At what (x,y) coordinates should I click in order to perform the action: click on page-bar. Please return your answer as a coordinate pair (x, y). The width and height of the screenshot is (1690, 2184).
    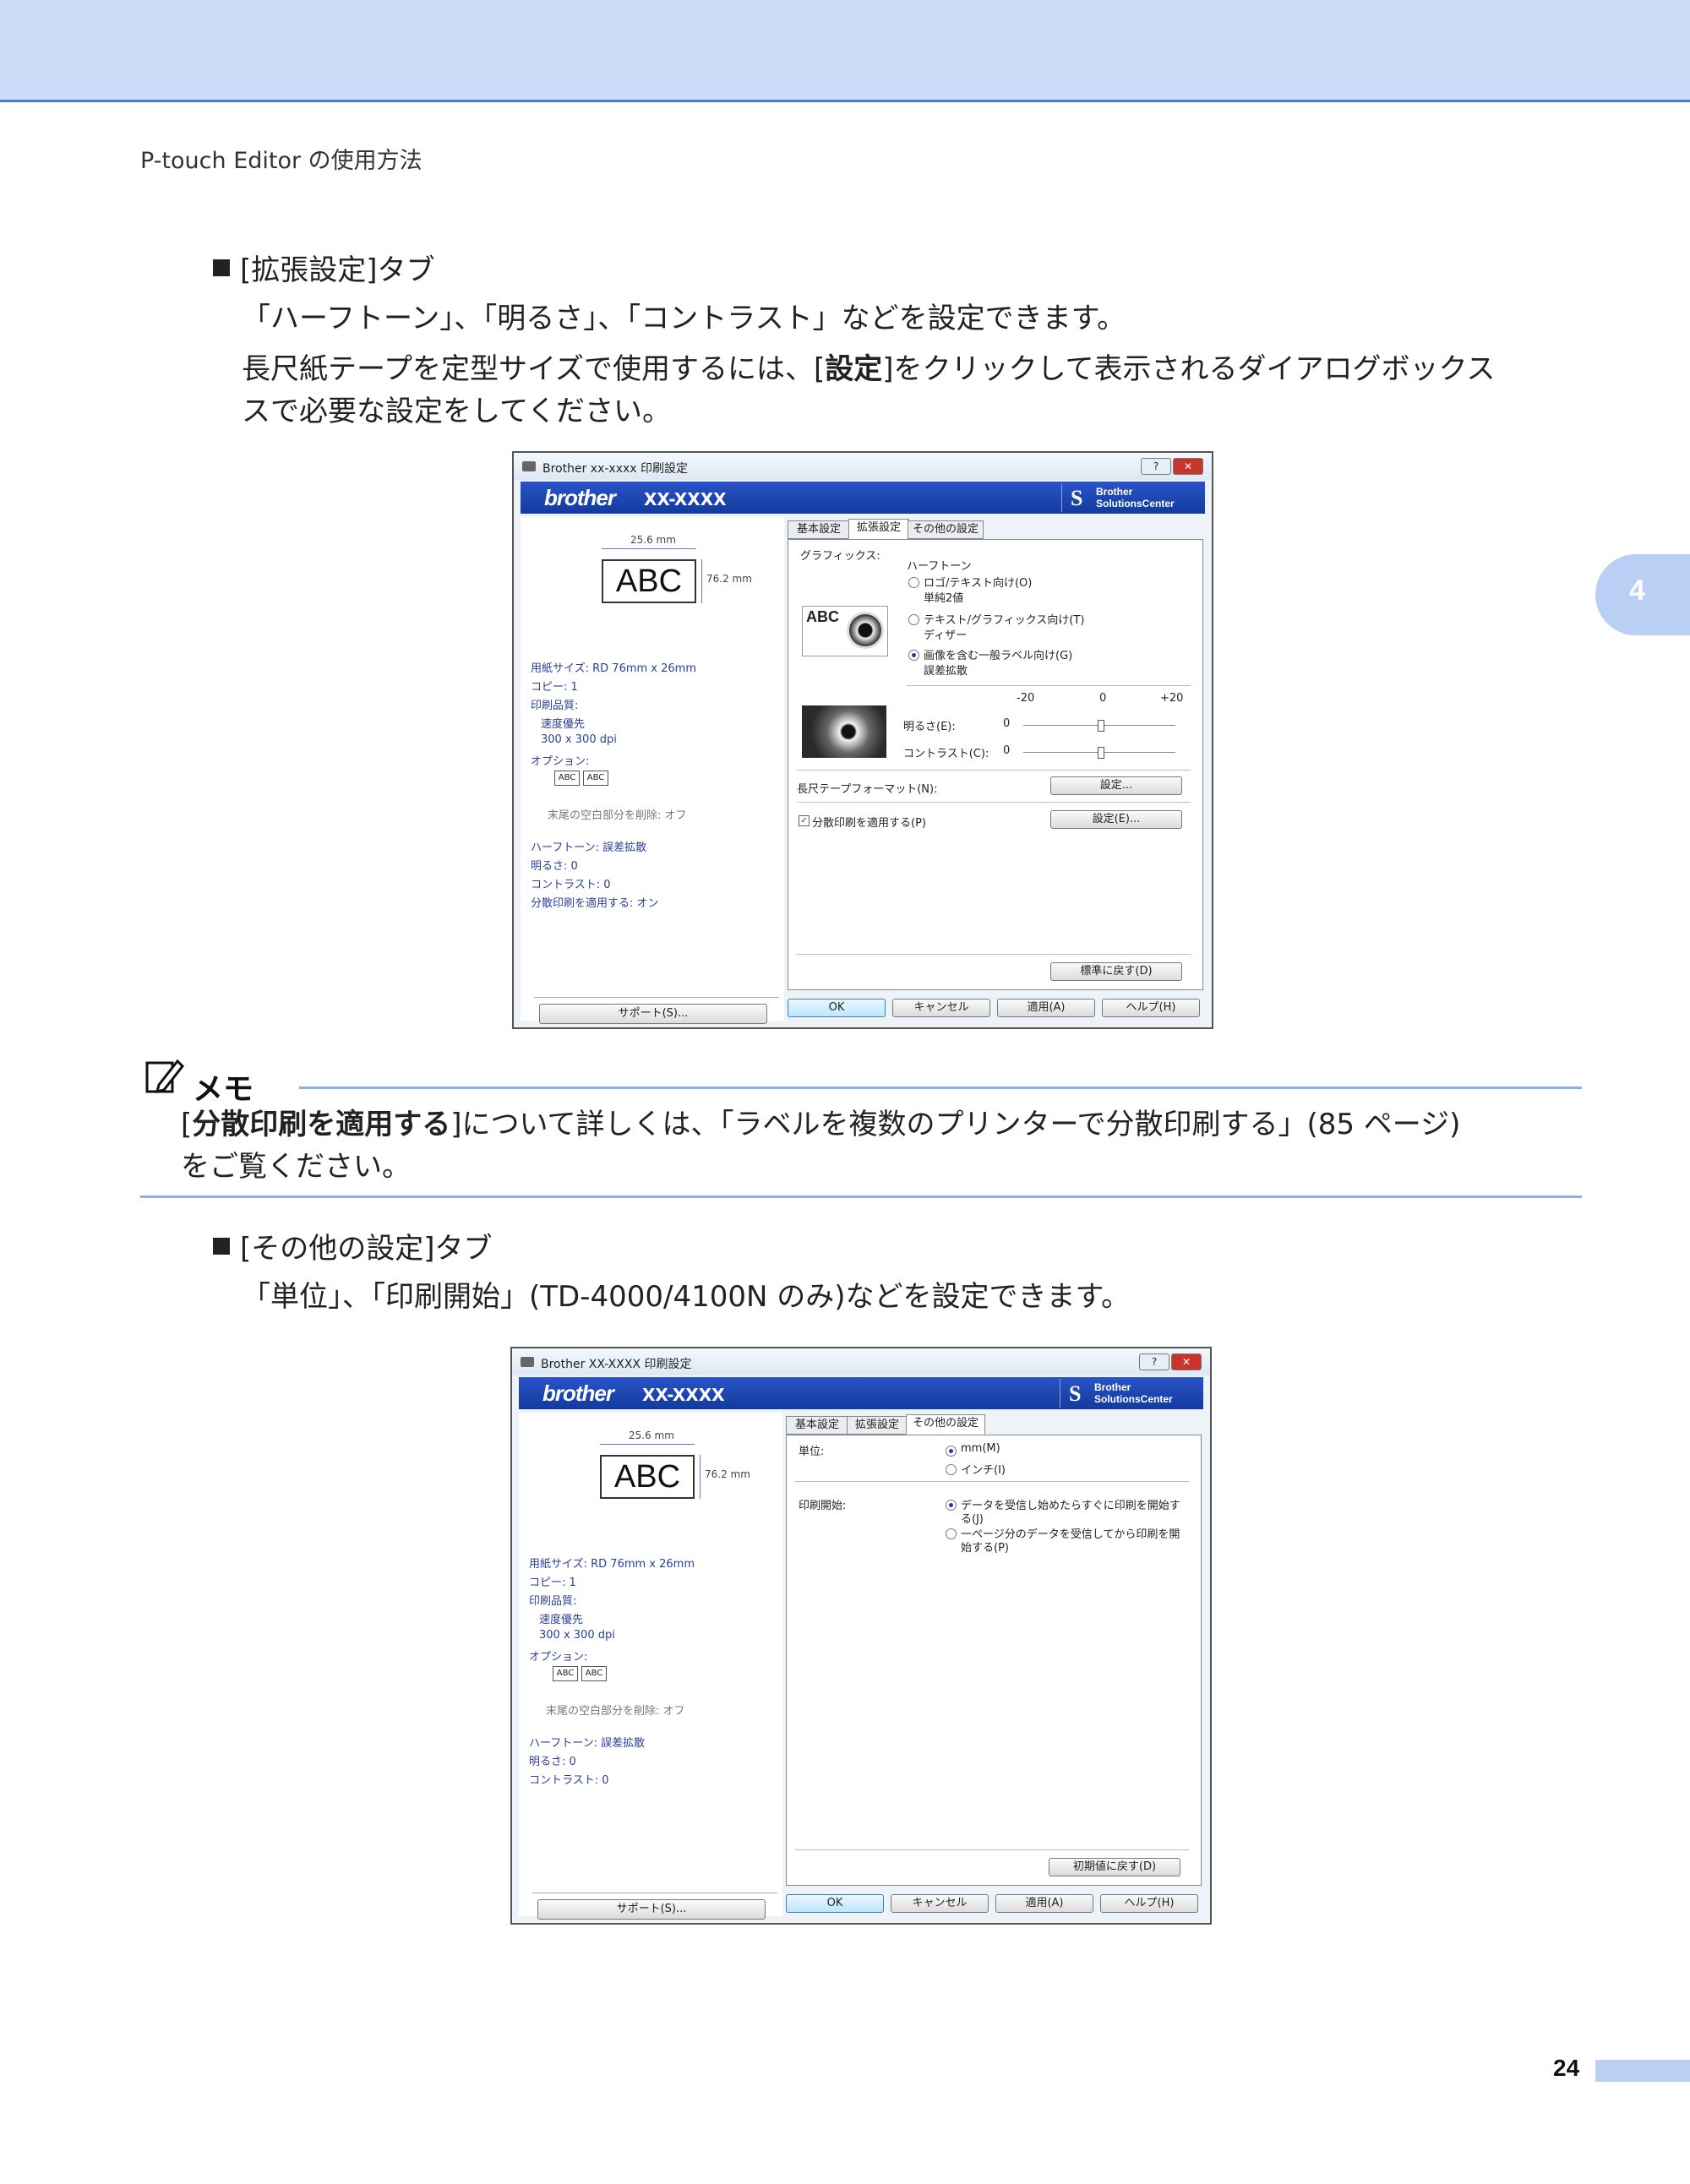
    Looking at the image, I should click on (1642, 2071).